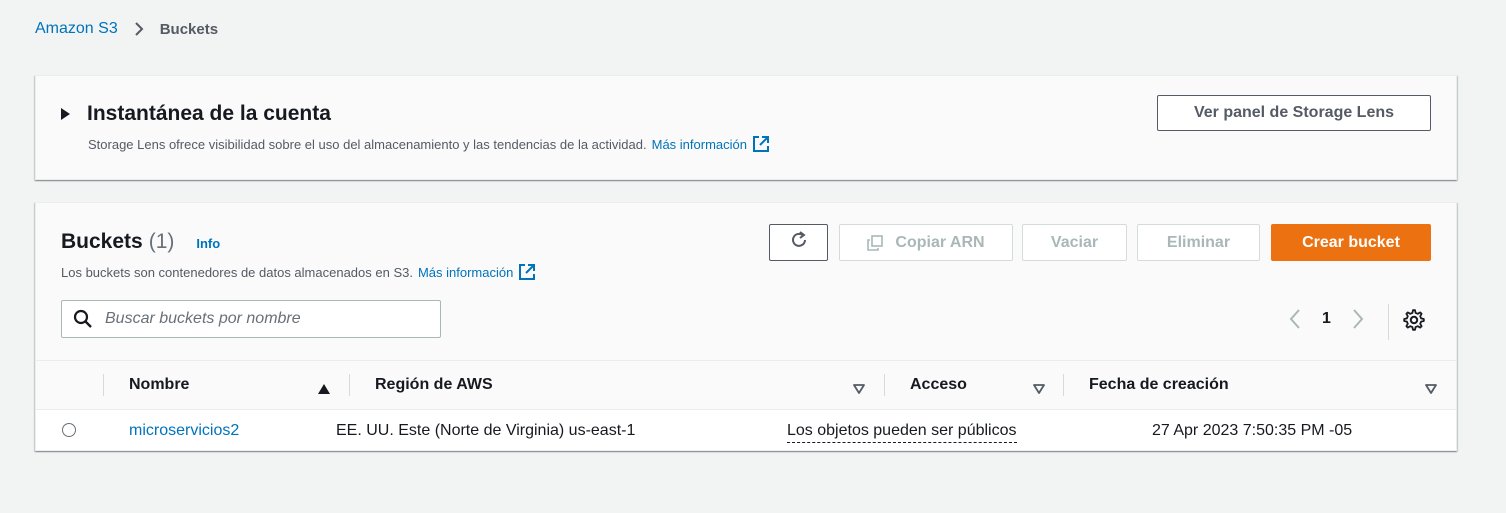  Describe the element at coordinates (1198, 242) in the screenshot. I see `delete-bucket-button: Eliminar` at that location.